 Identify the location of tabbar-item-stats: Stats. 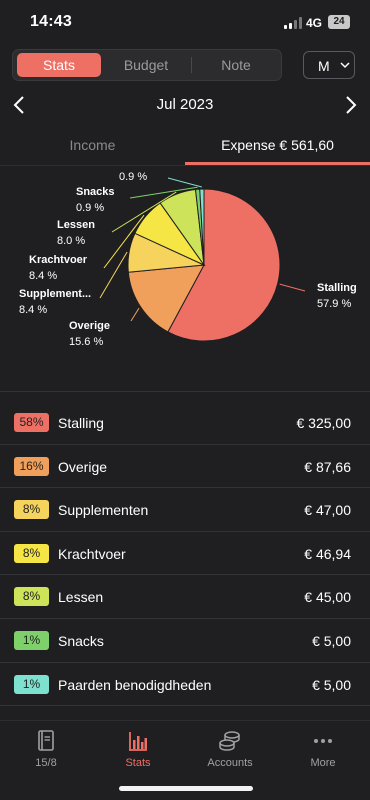
(138, 749).